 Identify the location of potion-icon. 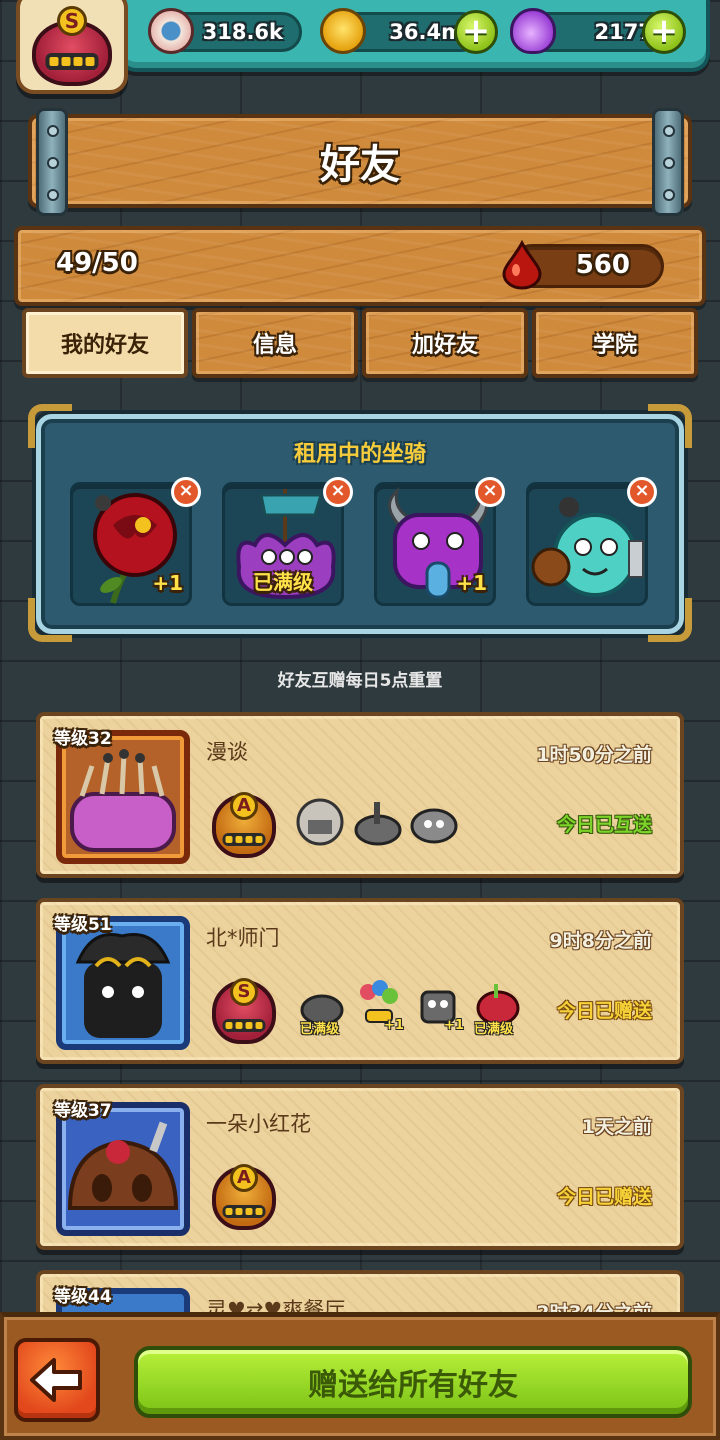
(533, 31).